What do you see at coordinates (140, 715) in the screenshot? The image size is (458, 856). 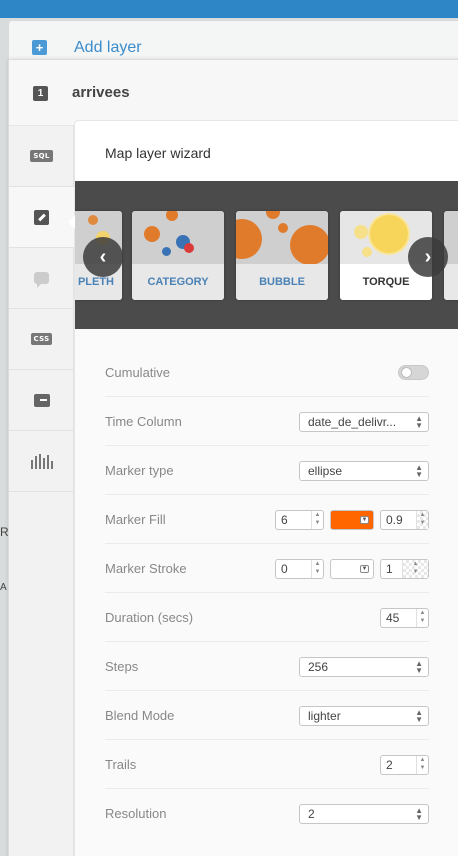 I see `prop-label: Blend Mode` at bounding box center [140, 715].